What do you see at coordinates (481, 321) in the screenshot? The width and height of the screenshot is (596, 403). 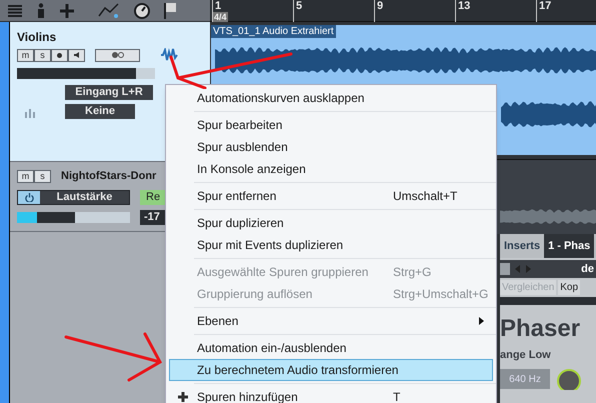 I see `submenu-arrow-icon` at bounding box center [481, 321].